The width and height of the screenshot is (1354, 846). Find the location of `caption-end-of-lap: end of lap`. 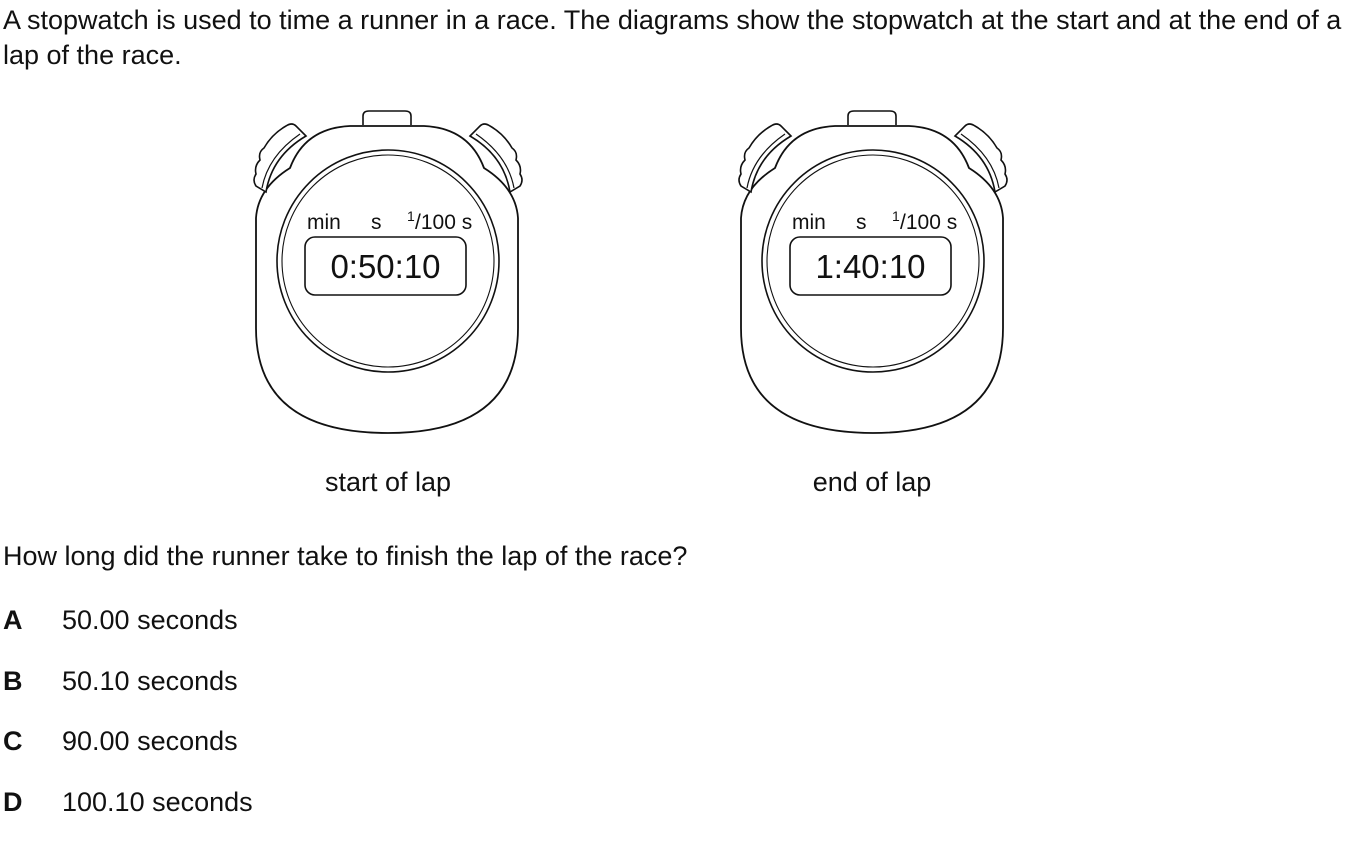

caption-end-of-lap: end of lap is located at coordinates (872, 482).